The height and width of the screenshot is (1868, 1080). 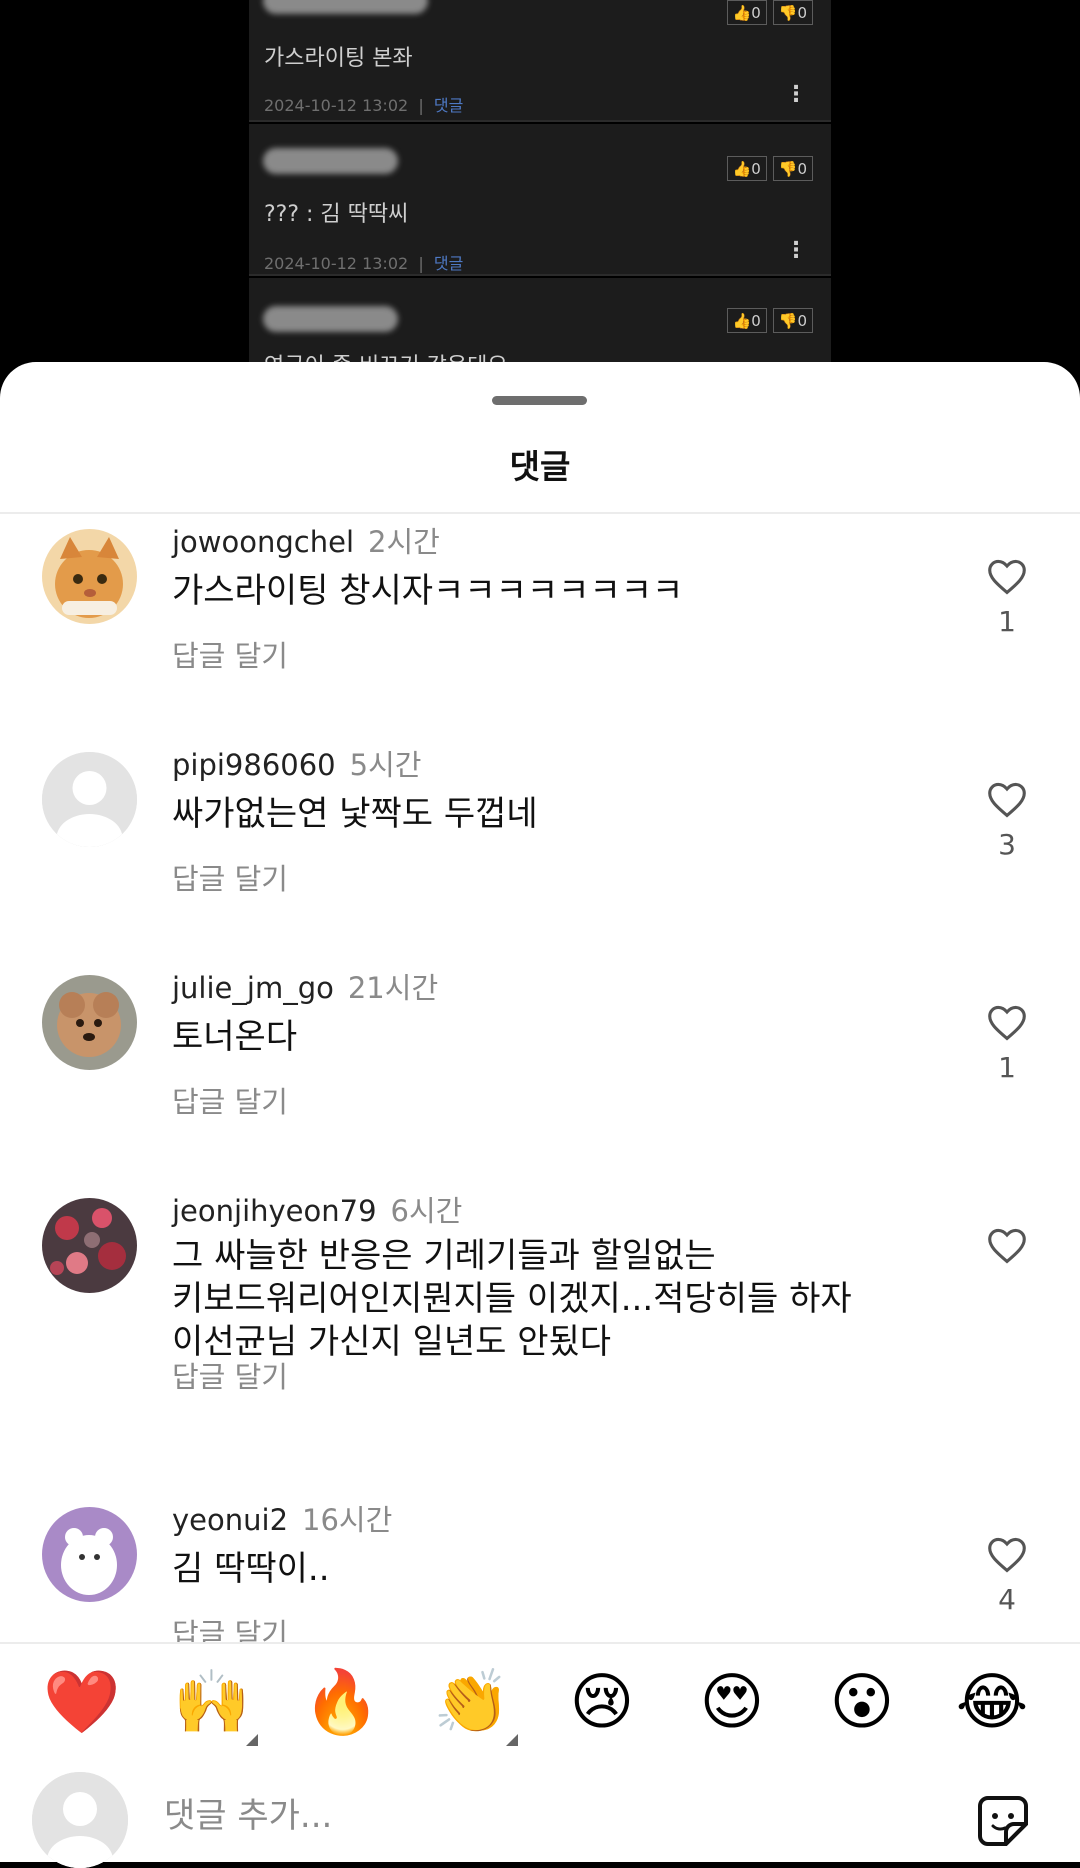 What do you see at coordinates (862, 1702) in the screenshot?
I see `surprised-emoji: 😮` at bounding box center [862, 1702].